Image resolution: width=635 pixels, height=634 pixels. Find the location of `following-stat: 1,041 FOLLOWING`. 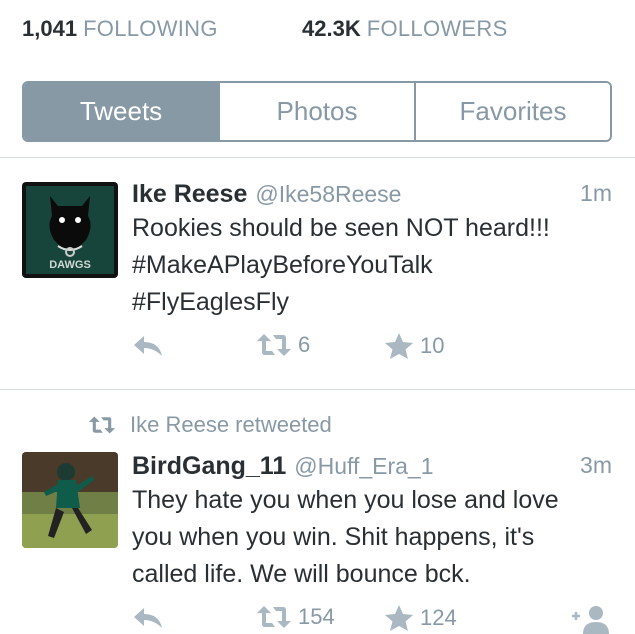

following-stat: 1,041 FOLLOWING is located at coordinates (120, 29).